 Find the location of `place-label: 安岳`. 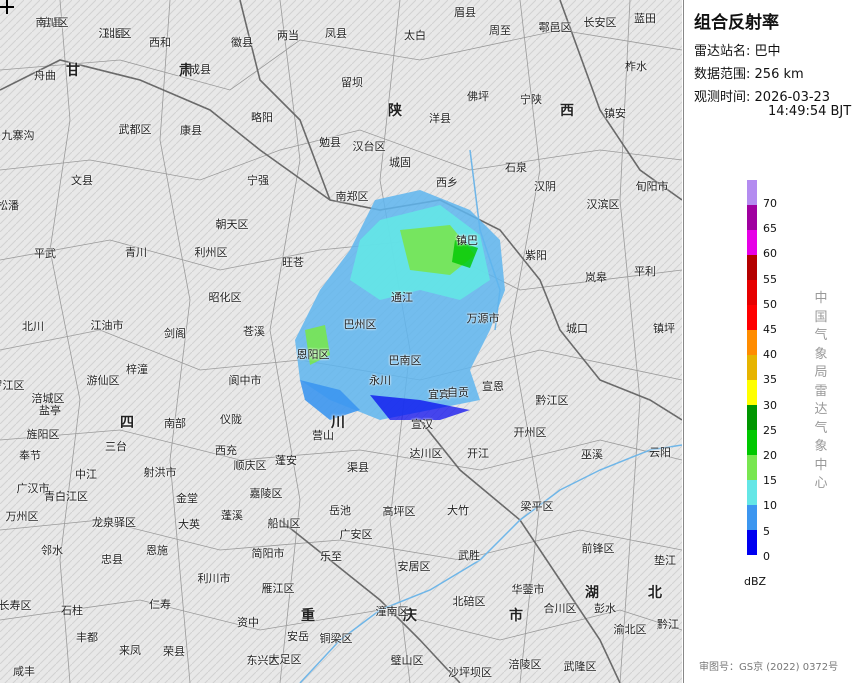

place-label: 安岳 is located at coordinates (298, 636).